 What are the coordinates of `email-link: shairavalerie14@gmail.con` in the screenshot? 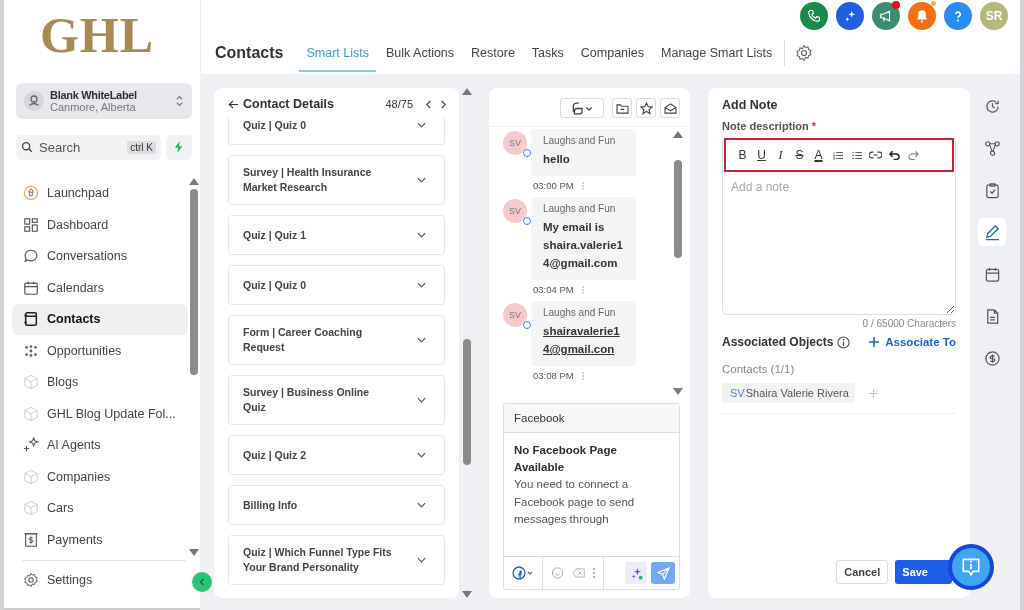 It's located at (583, 340).